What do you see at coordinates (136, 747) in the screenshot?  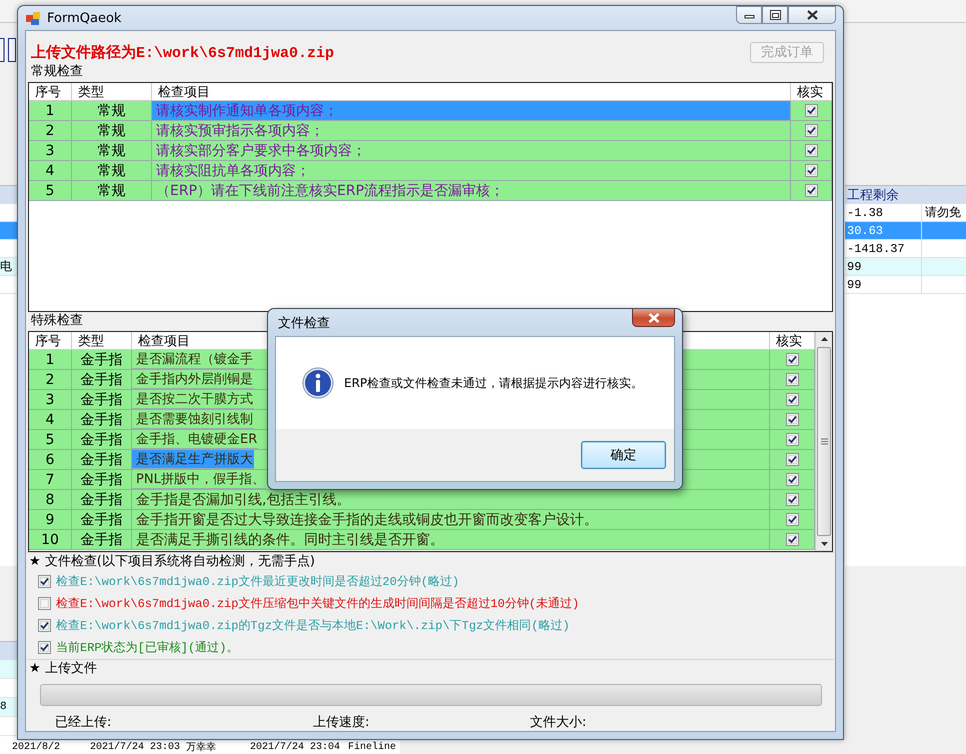 I see `table-cell-text: 2021/7/24 23:03` at bounding box center [136, 747].